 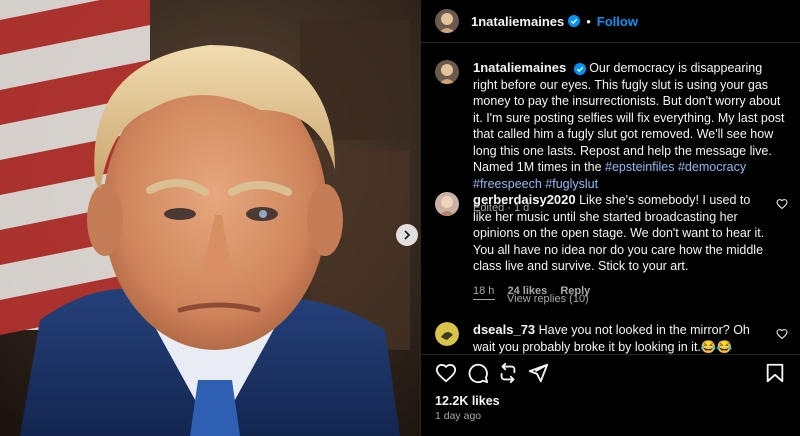 I want to click on likes-count: 12.2K likes, so click(x=467, y=401).